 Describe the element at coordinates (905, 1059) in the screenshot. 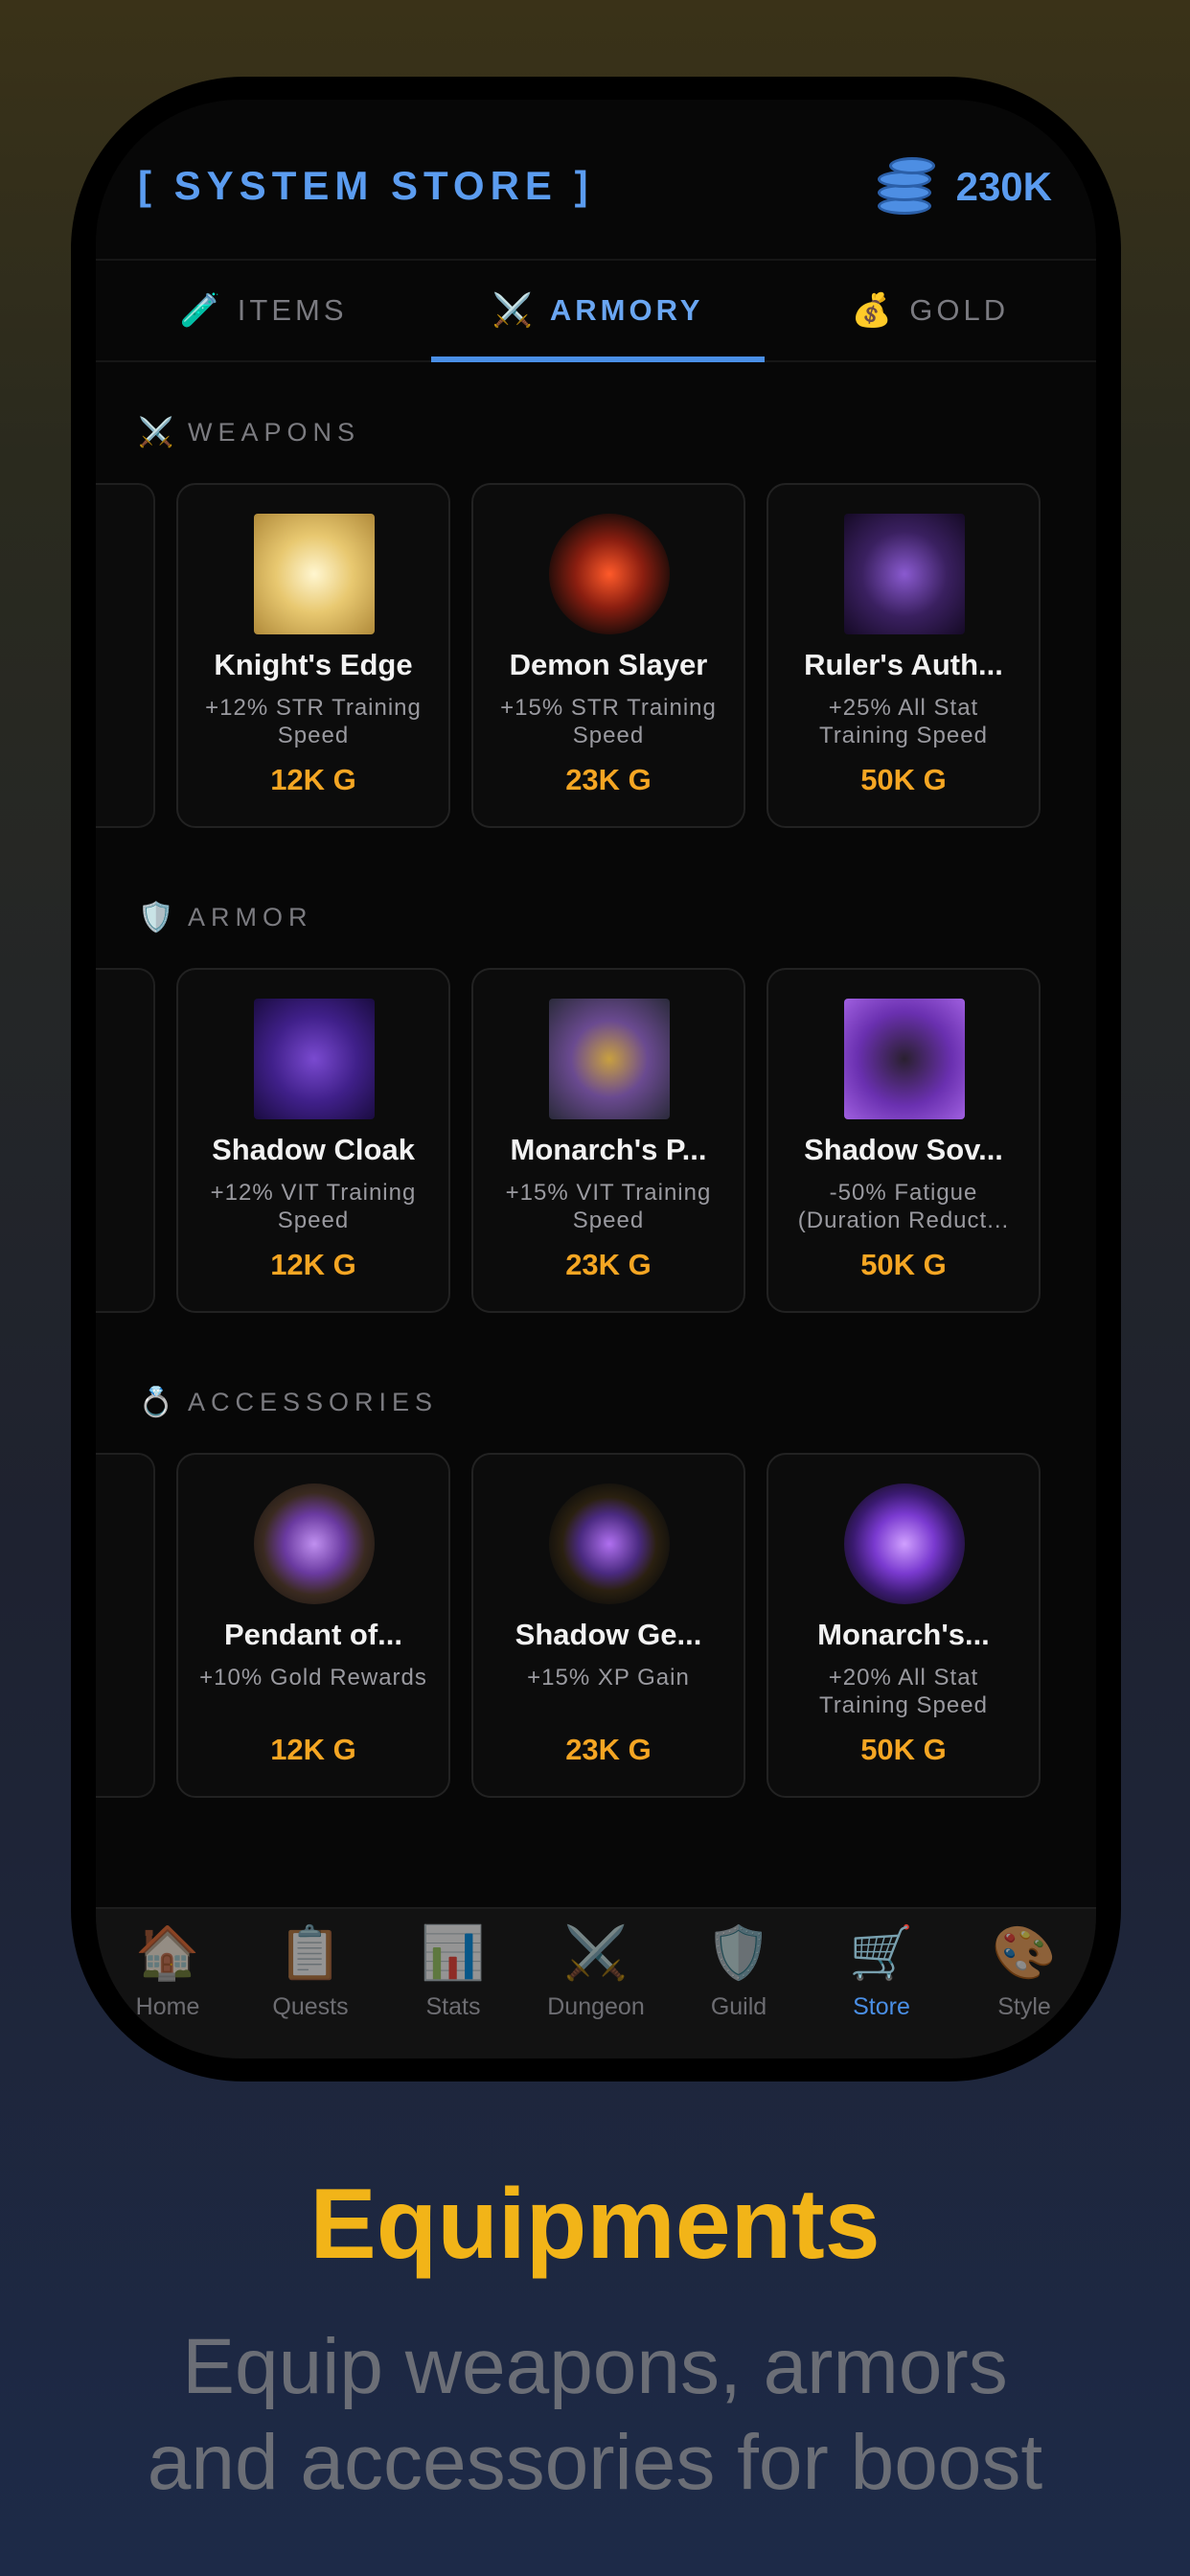

I see `shadow-armor-image` at that location.